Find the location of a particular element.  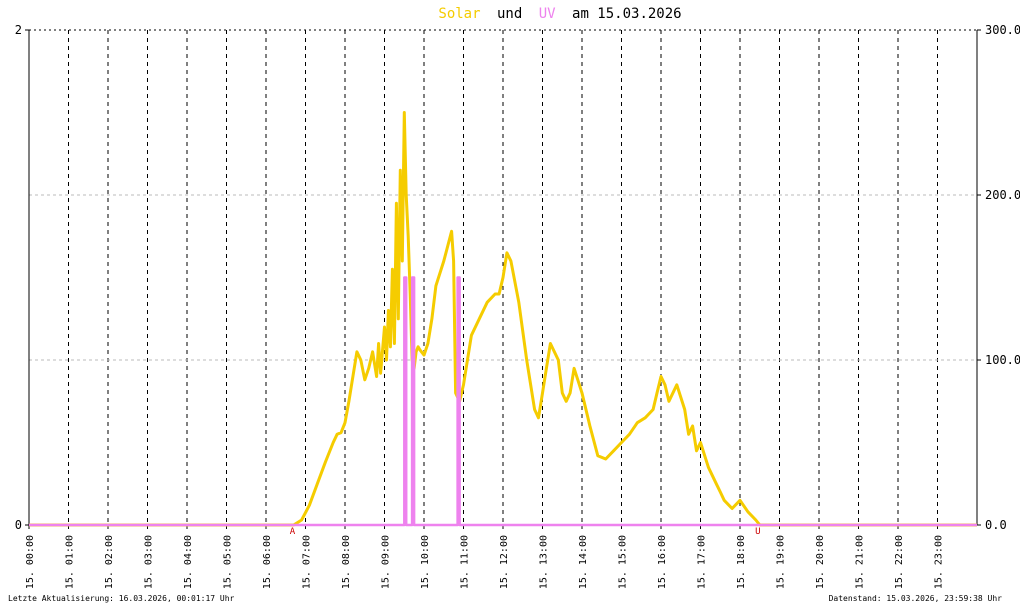

marker-a: A is located at coordinates (293, 532).